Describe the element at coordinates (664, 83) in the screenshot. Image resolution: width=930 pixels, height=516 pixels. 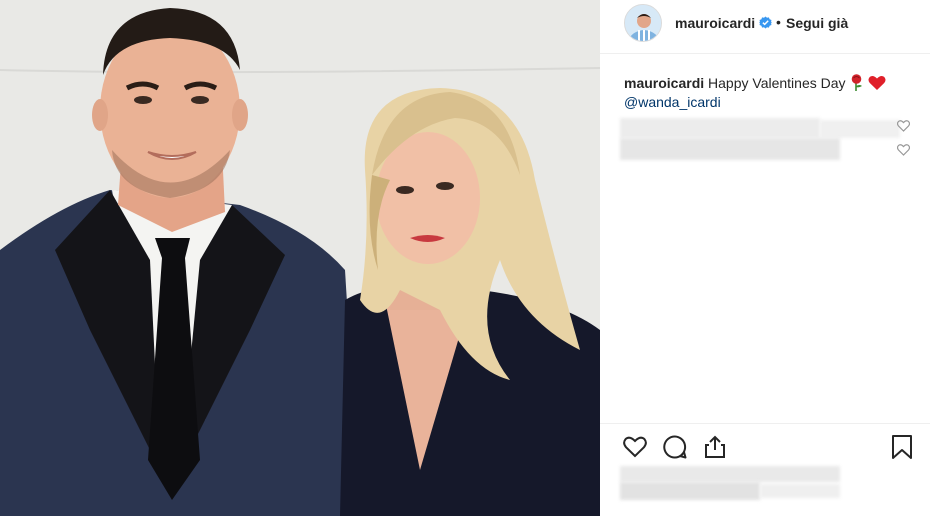
I see `caption-username: mauroicardi` at that location.